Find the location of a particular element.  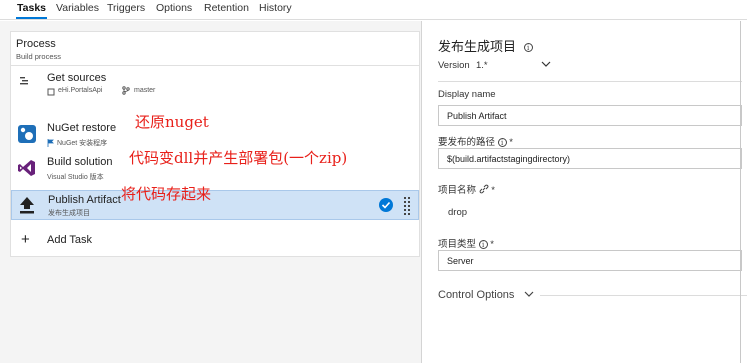

task-name: NuGet restore is located at coordinates (82, 128).